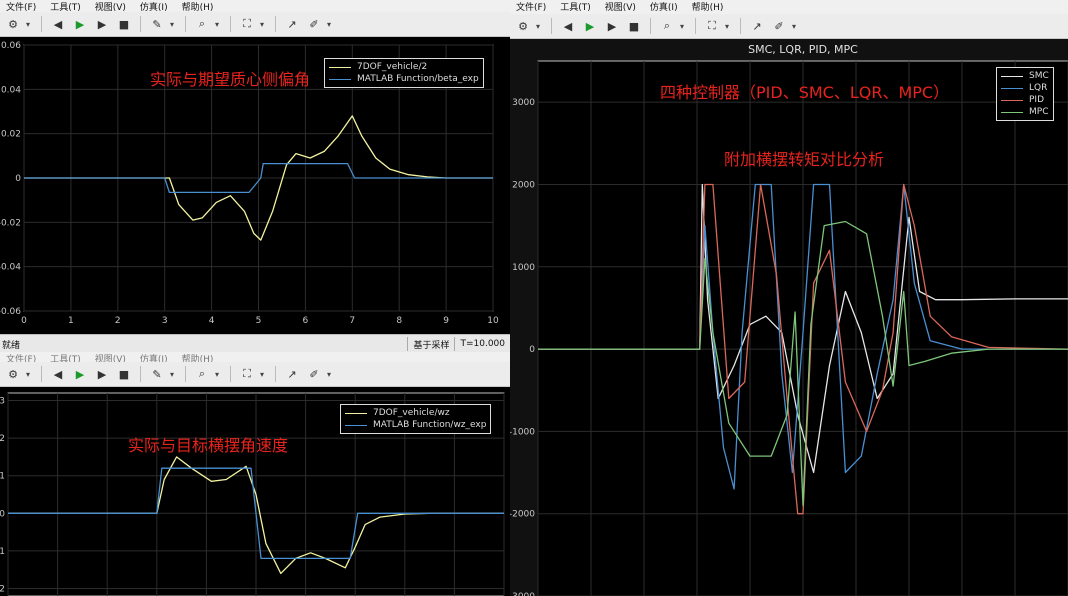 The image size is (1068, 596). Describe the element at coordinates (399, 321) in the screenshot. I see `x-tick-label: 8` at that location.